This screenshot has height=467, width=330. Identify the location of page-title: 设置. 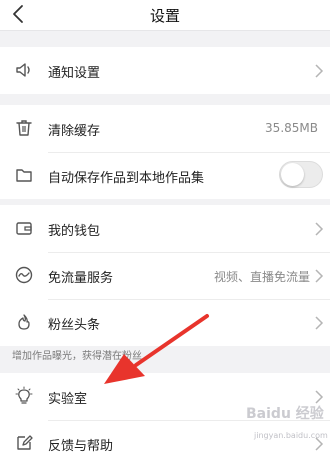
(164, 16).